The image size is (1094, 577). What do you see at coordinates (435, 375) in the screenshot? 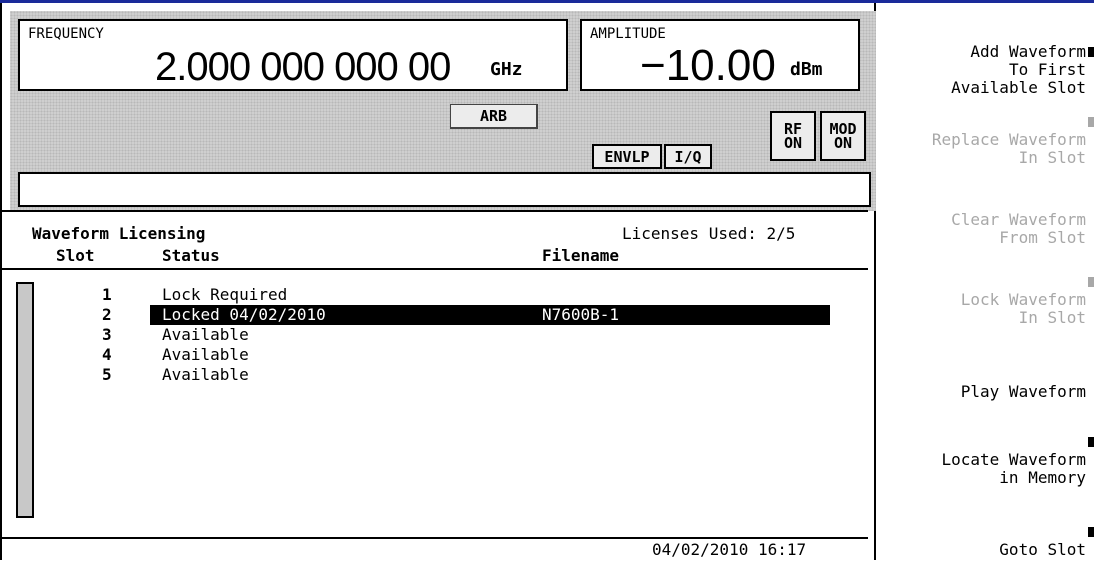
I see `table-row: 5 Available` at bounding box center [435, 375].